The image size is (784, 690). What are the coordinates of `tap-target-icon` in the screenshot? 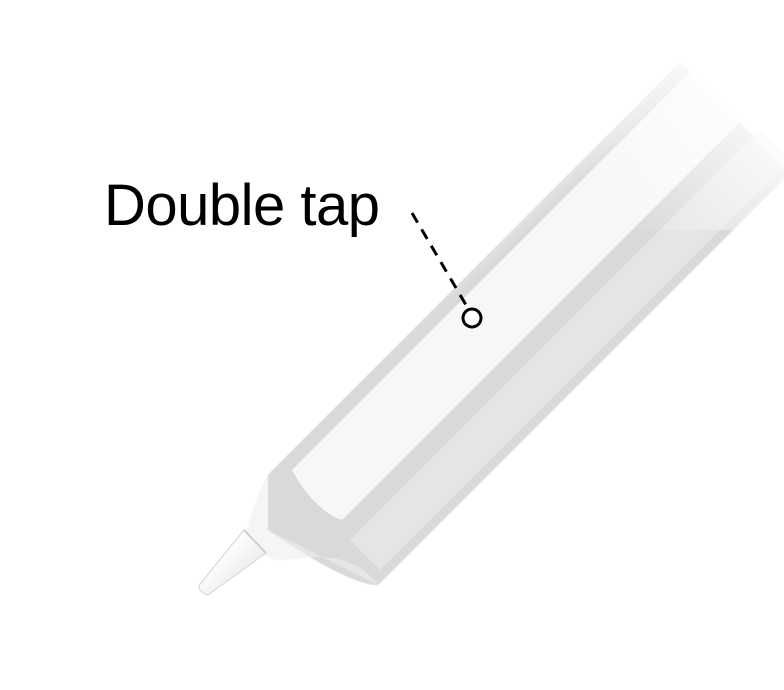 It's located at (472, 318).